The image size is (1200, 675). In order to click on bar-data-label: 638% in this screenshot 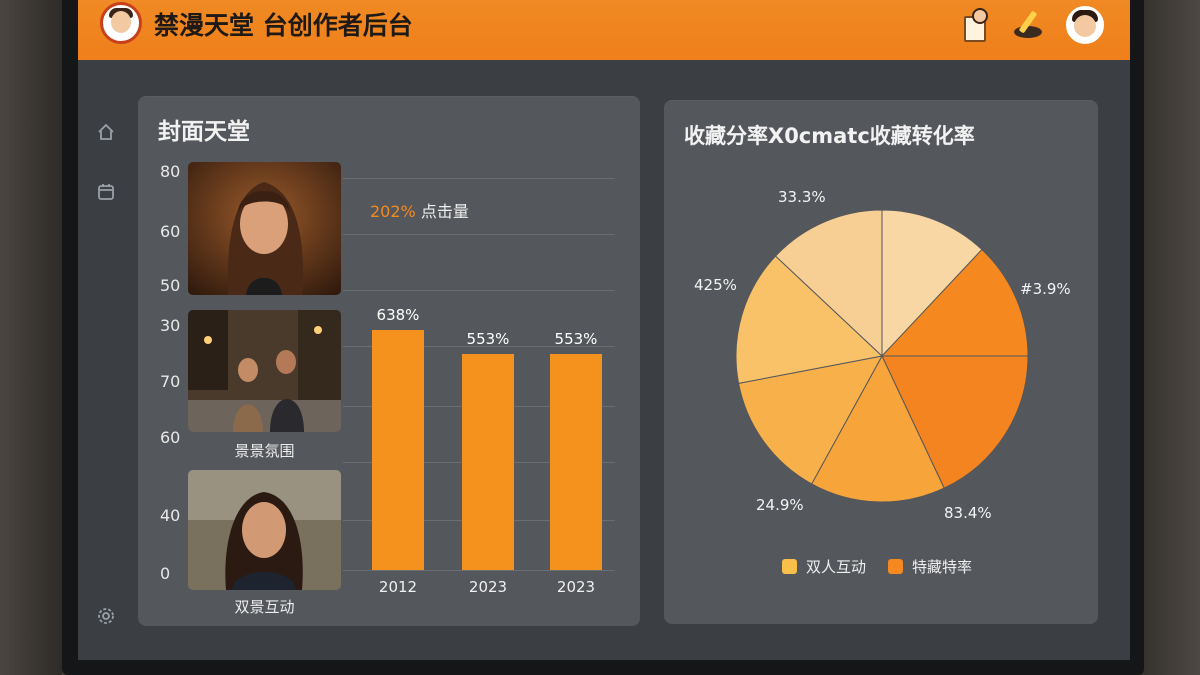, I will do `click(398, 314)`.